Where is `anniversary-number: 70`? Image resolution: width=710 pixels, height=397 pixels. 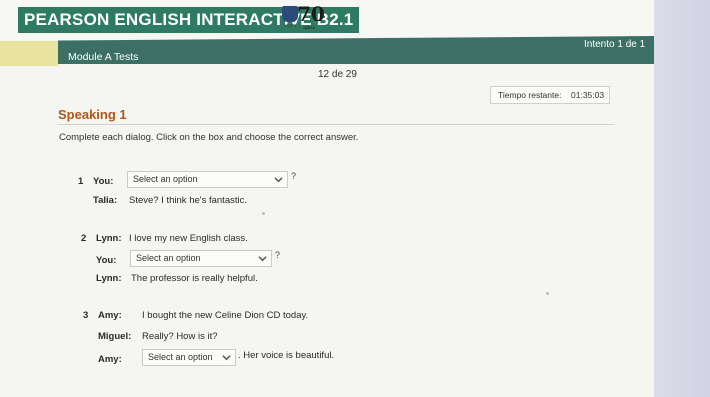 anniversary-number: 70 is located at coordinates (311, 14).